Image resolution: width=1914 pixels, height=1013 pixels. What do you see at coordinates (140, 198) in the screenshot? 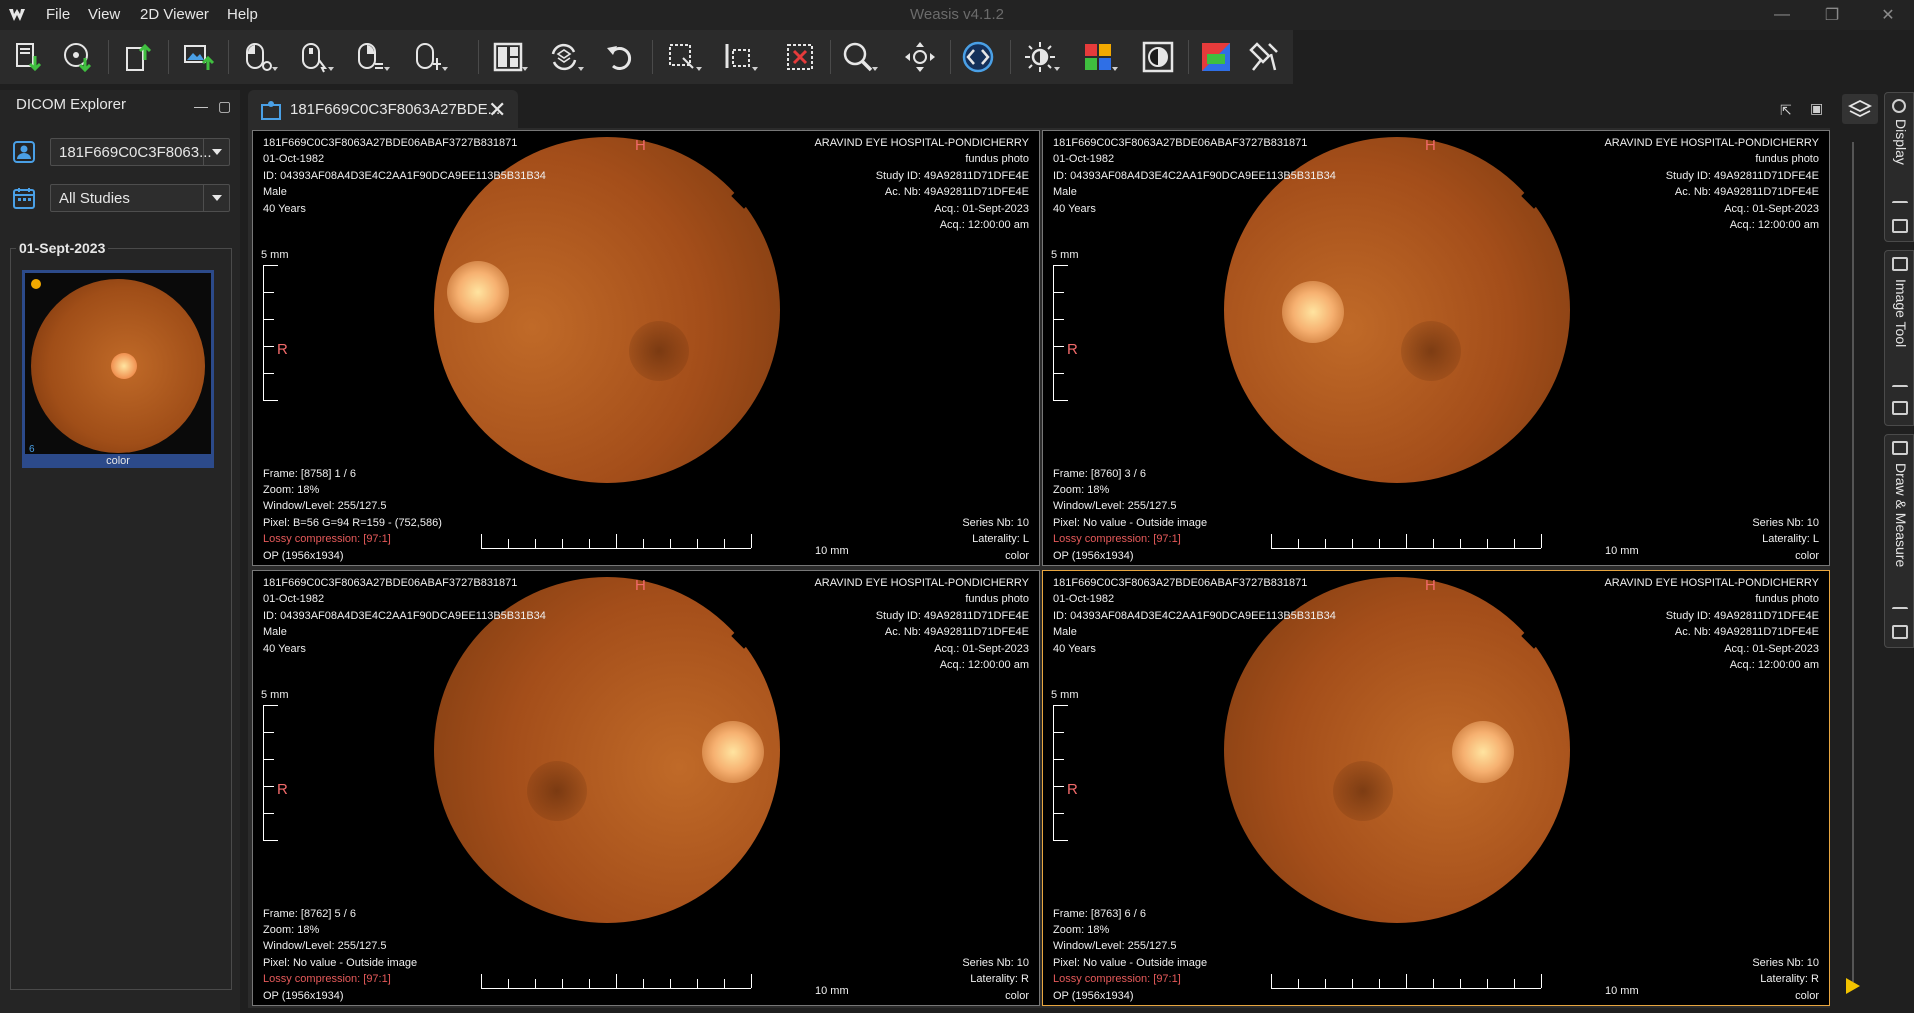
I see `studies-select: All Studies` at bounding box center [140, 198].